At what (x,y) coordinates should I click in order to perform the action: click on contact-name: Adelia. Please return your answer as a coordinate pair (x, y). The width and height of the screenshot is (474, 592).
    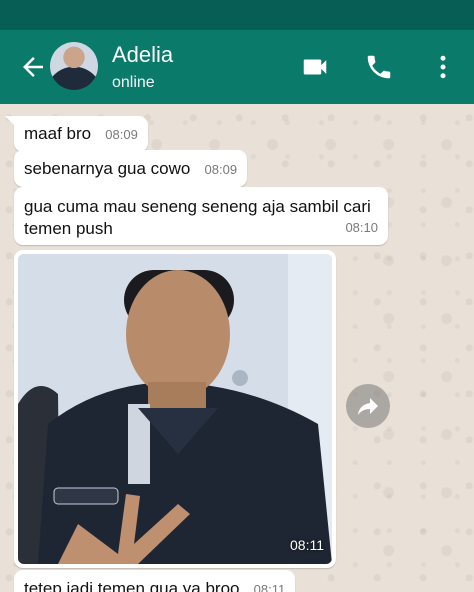
    Looking at the image, I should click on (142, 55).